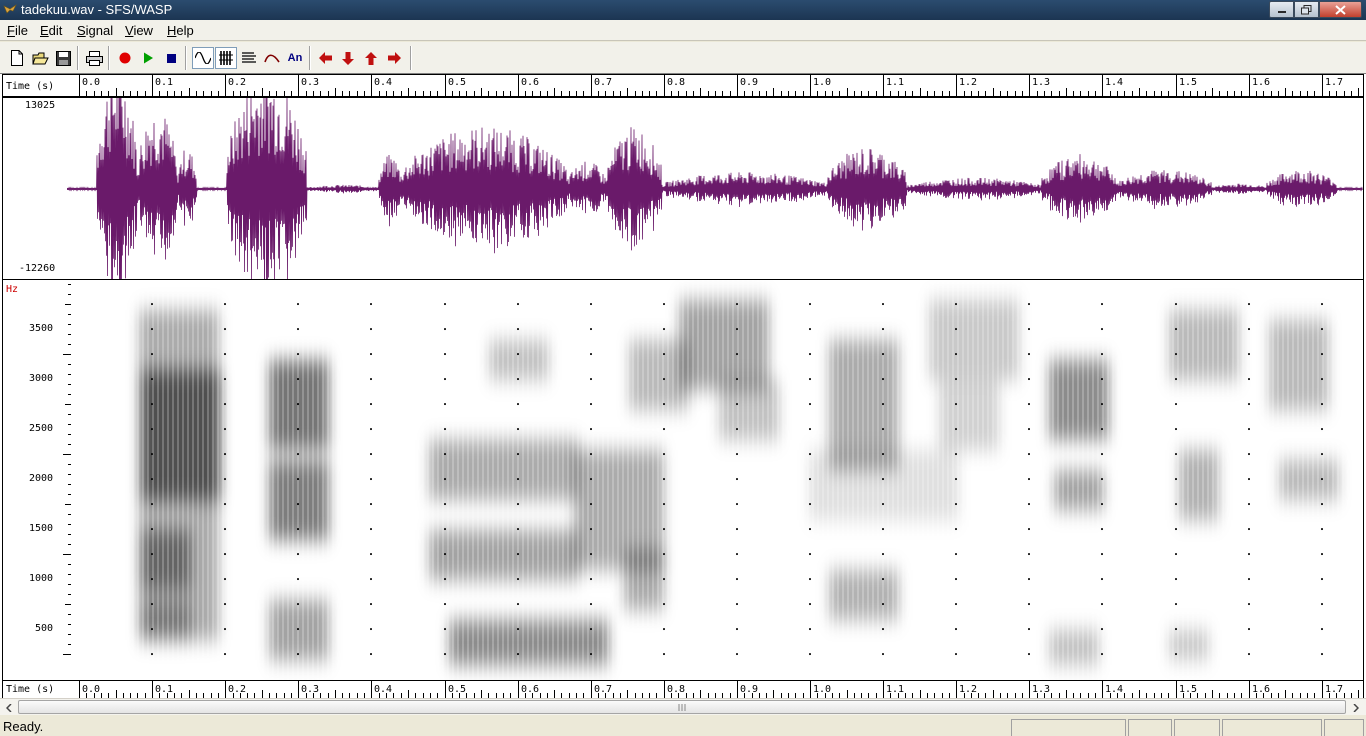  Describe the element at coordinates (125, 58) in the screenshot. I see `record-button` at that location.